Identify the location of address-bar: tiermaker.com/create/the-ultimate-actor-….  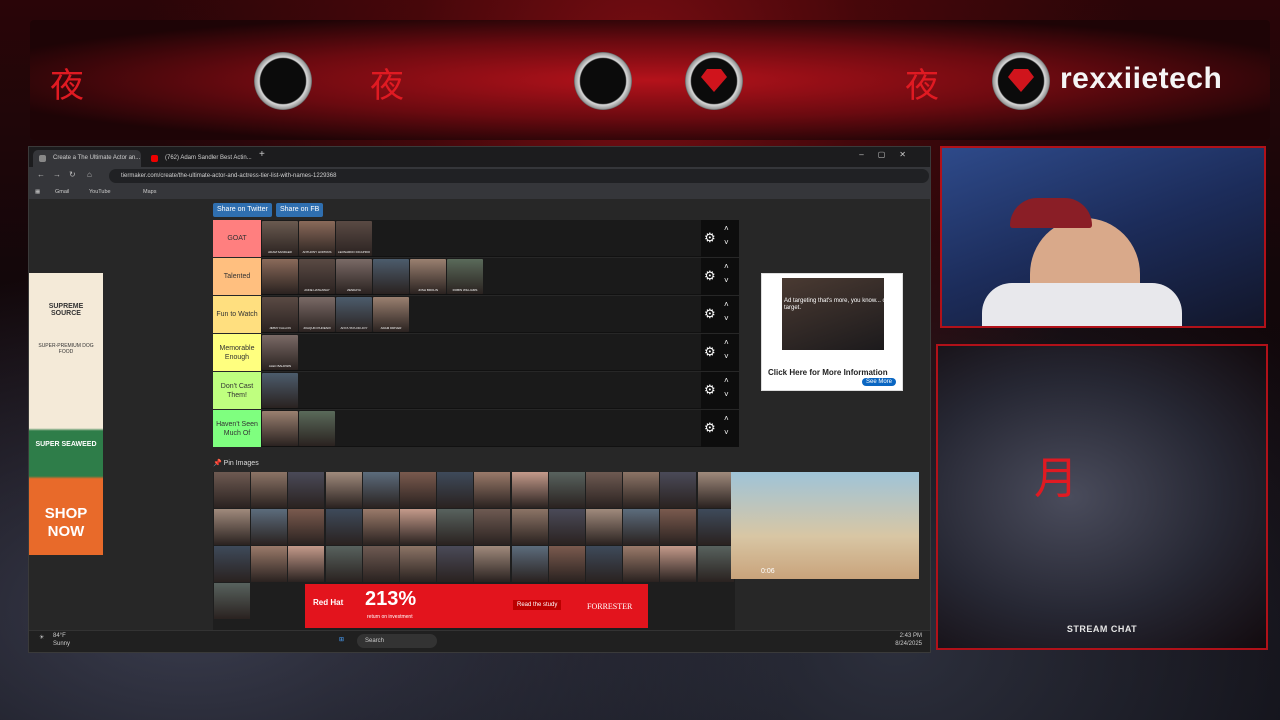
(519, 176).